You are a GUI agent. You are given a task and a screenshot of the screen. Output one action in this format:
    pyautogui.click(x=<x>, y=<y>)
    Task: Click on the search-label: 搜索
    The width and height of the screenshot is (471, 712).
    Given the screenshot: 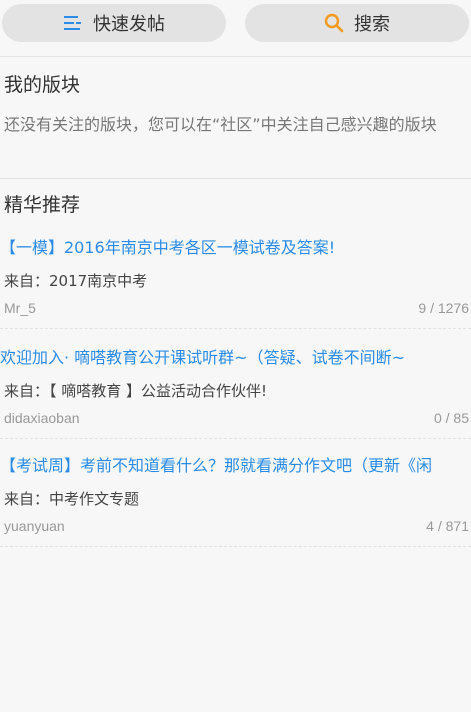 What is the action you would take?
    pyautogui.click(x=372, y=24)
    